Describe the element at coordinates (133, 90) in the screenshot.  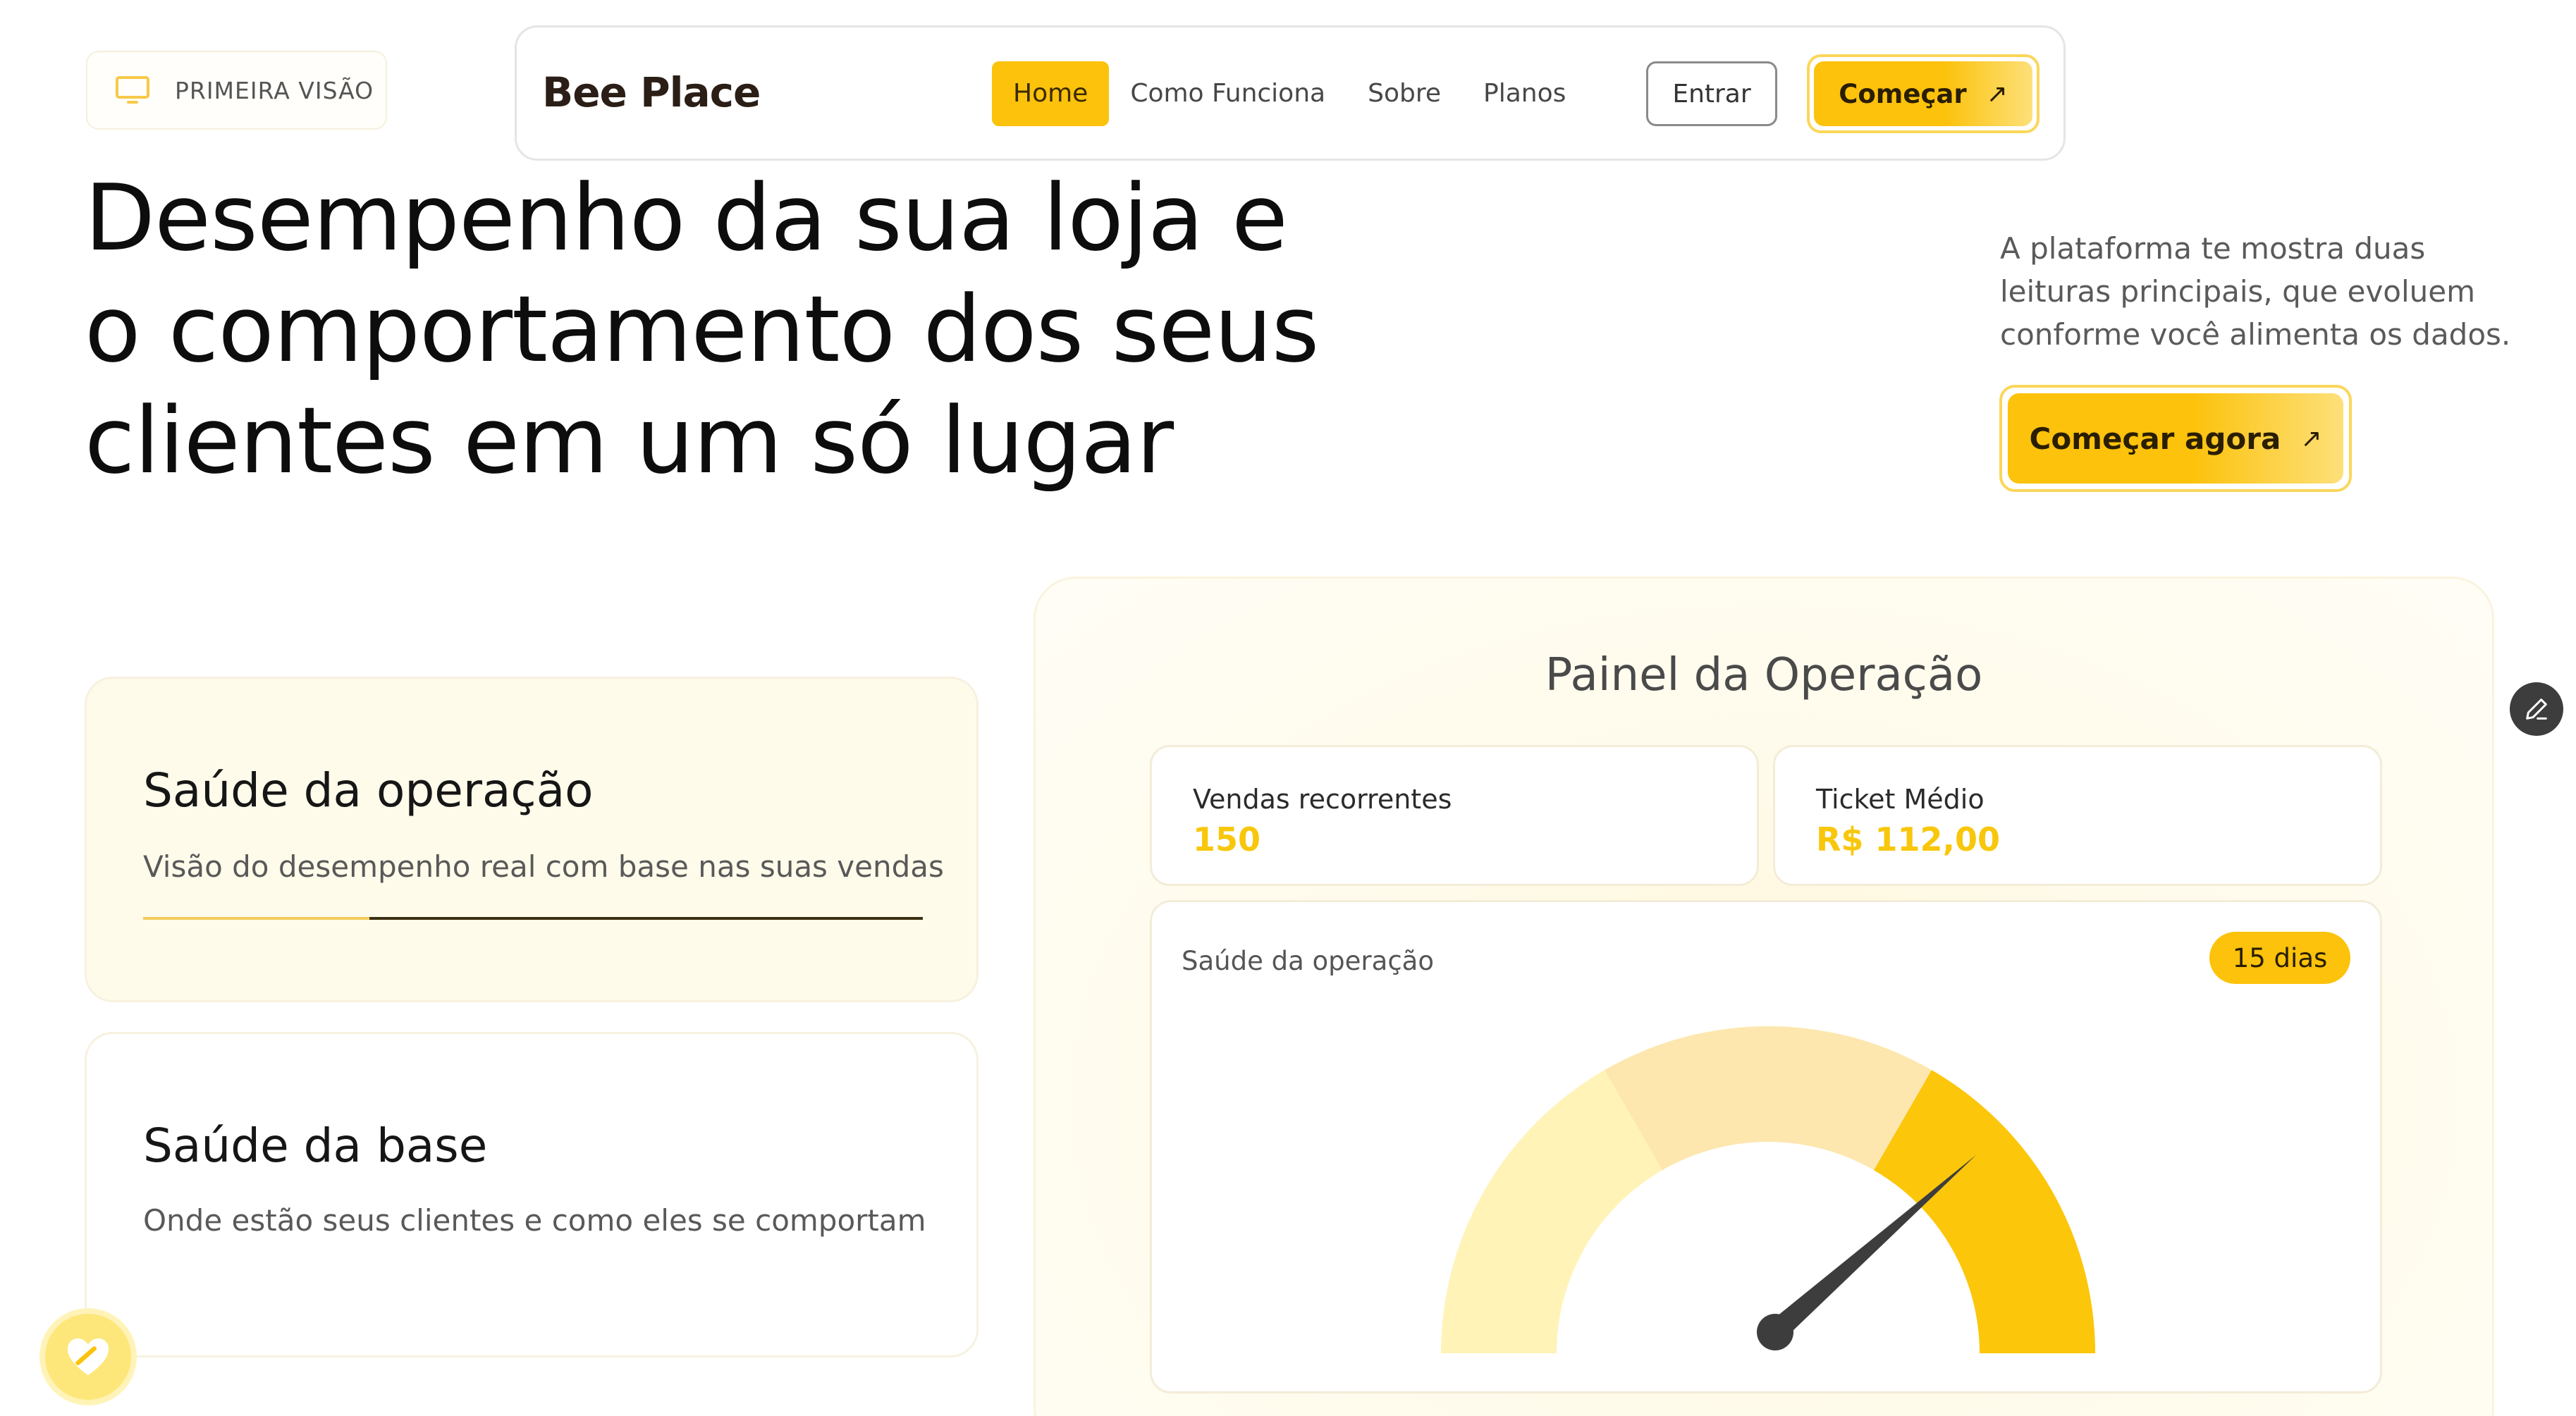
I see `monitor-icon` at that location.